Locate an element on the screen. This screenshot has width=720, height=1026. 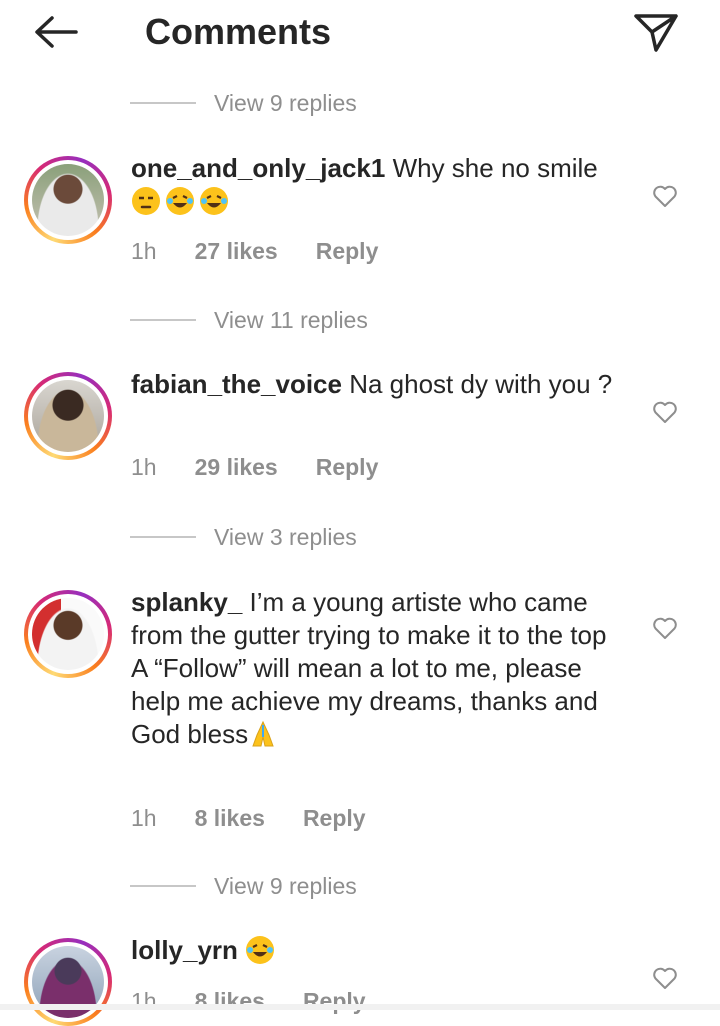
comment-text: fabian_the_voice Na ghost dy with you ? is located at coordinates (381, 384).